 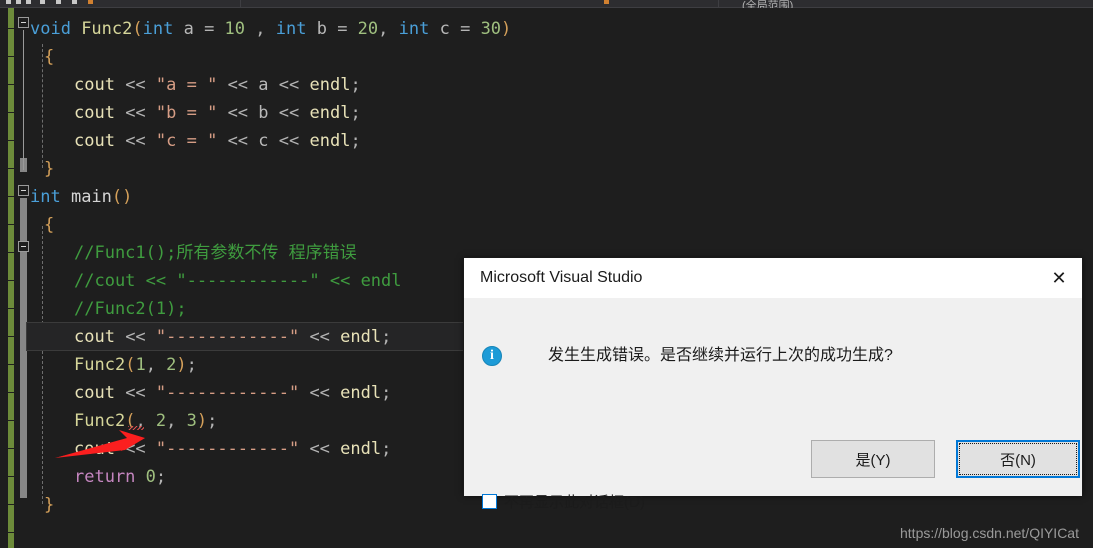 What do you see at coordinates (1059, 278) in the screenshot?
I see `close-icon: ✕` at bounding box center [1059, 278].